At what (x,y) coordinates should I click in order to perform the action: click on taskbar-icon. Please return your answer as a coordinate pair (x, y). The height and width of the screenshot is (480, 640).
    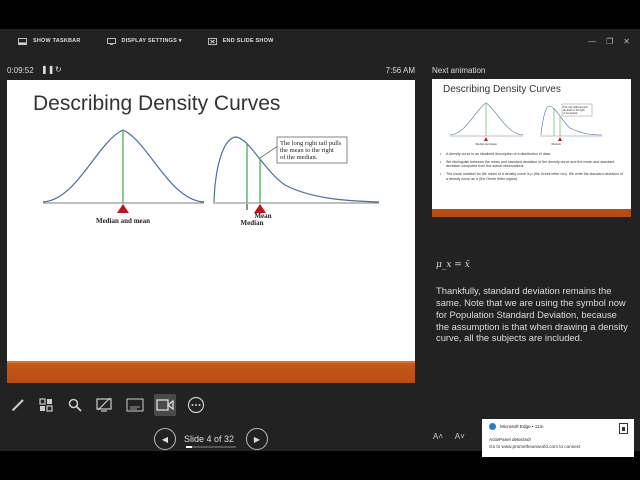
    Looking at the image, I should click on (22, 41).